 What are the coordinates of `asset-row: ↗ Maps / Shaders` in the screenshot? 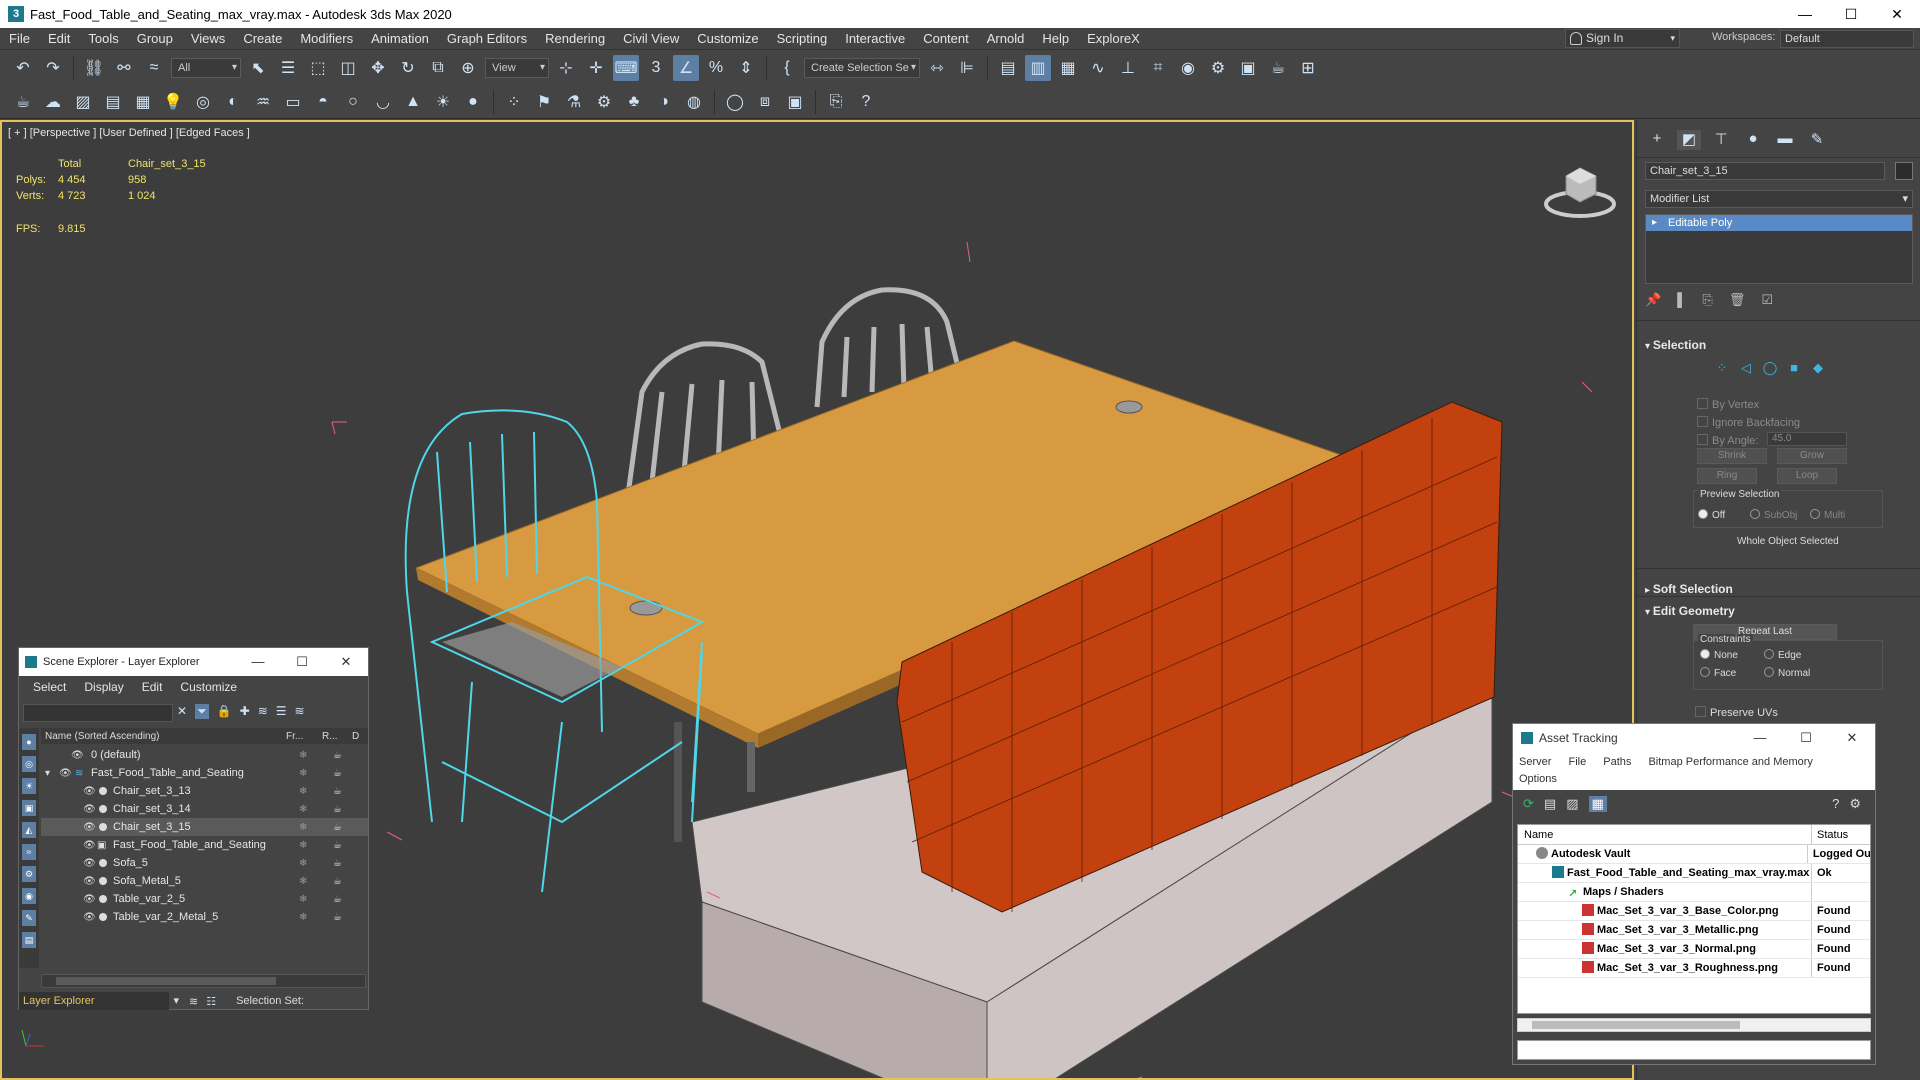 It's located at (1694, 892).